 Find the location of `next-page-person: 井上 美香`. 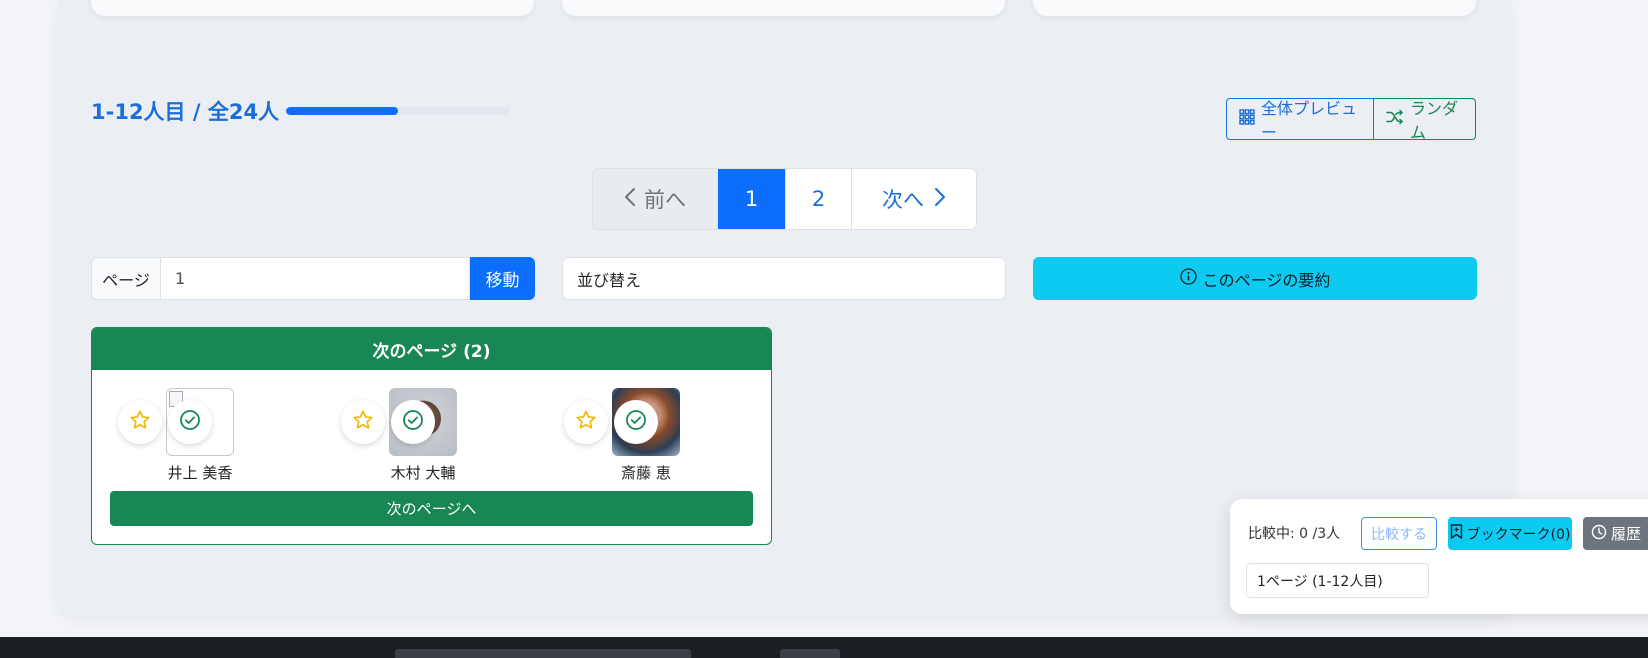

next-page-person: 井上 美香 is located at coordinates (212, 438).